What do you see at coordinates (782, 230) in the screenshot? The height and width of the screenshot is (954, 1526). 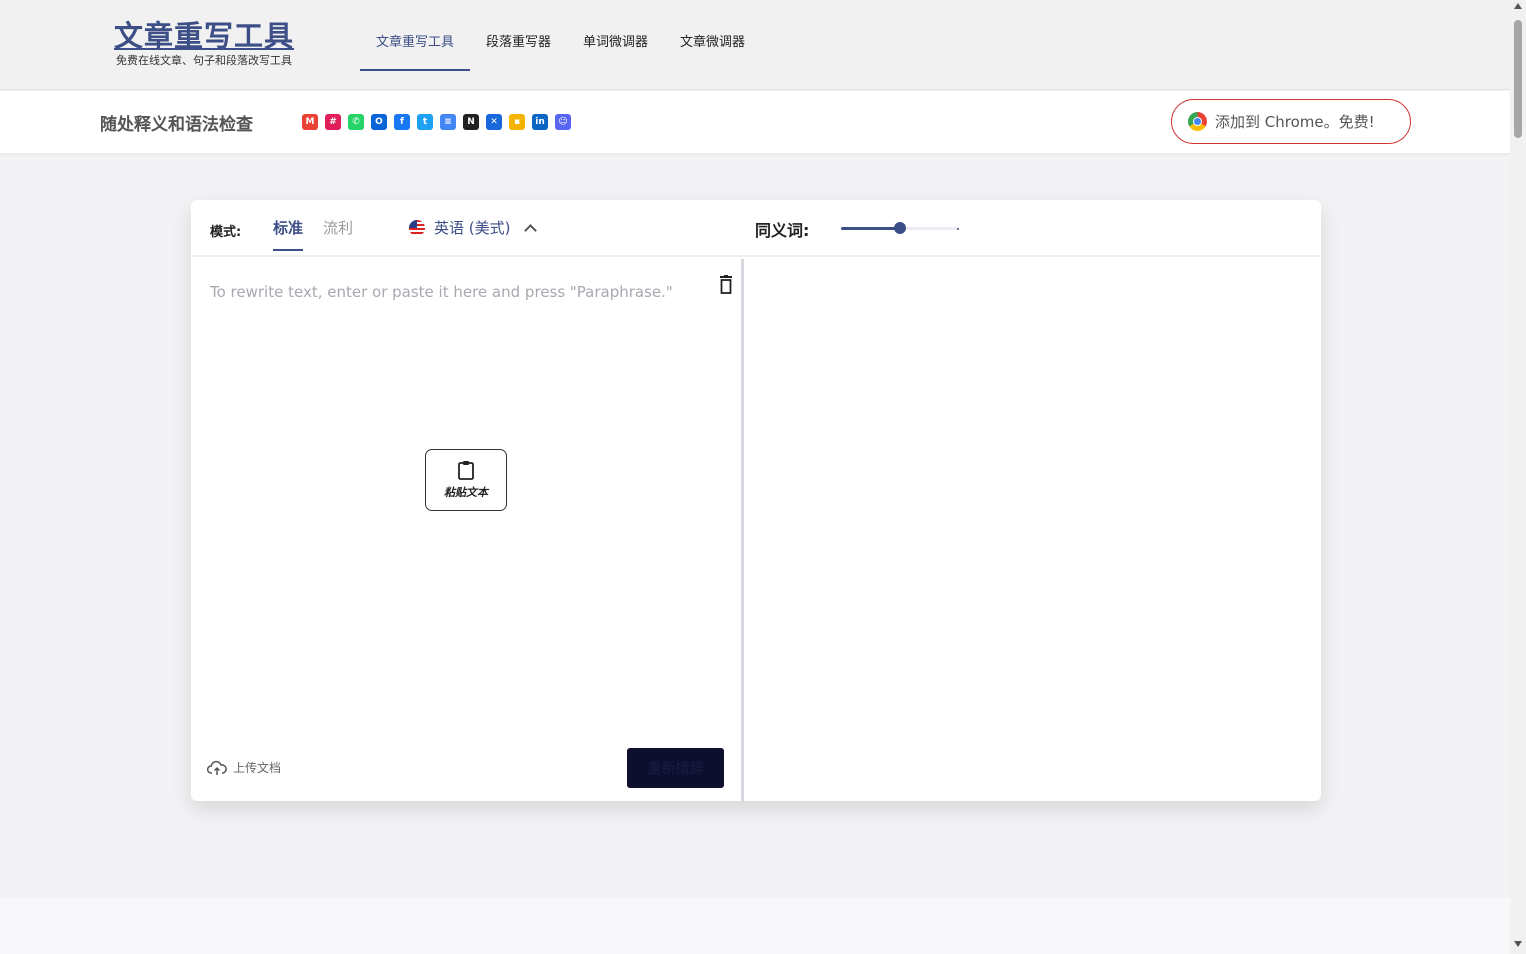 I see `synonyms-label: 同义词:` at bounding box center [782, 230].